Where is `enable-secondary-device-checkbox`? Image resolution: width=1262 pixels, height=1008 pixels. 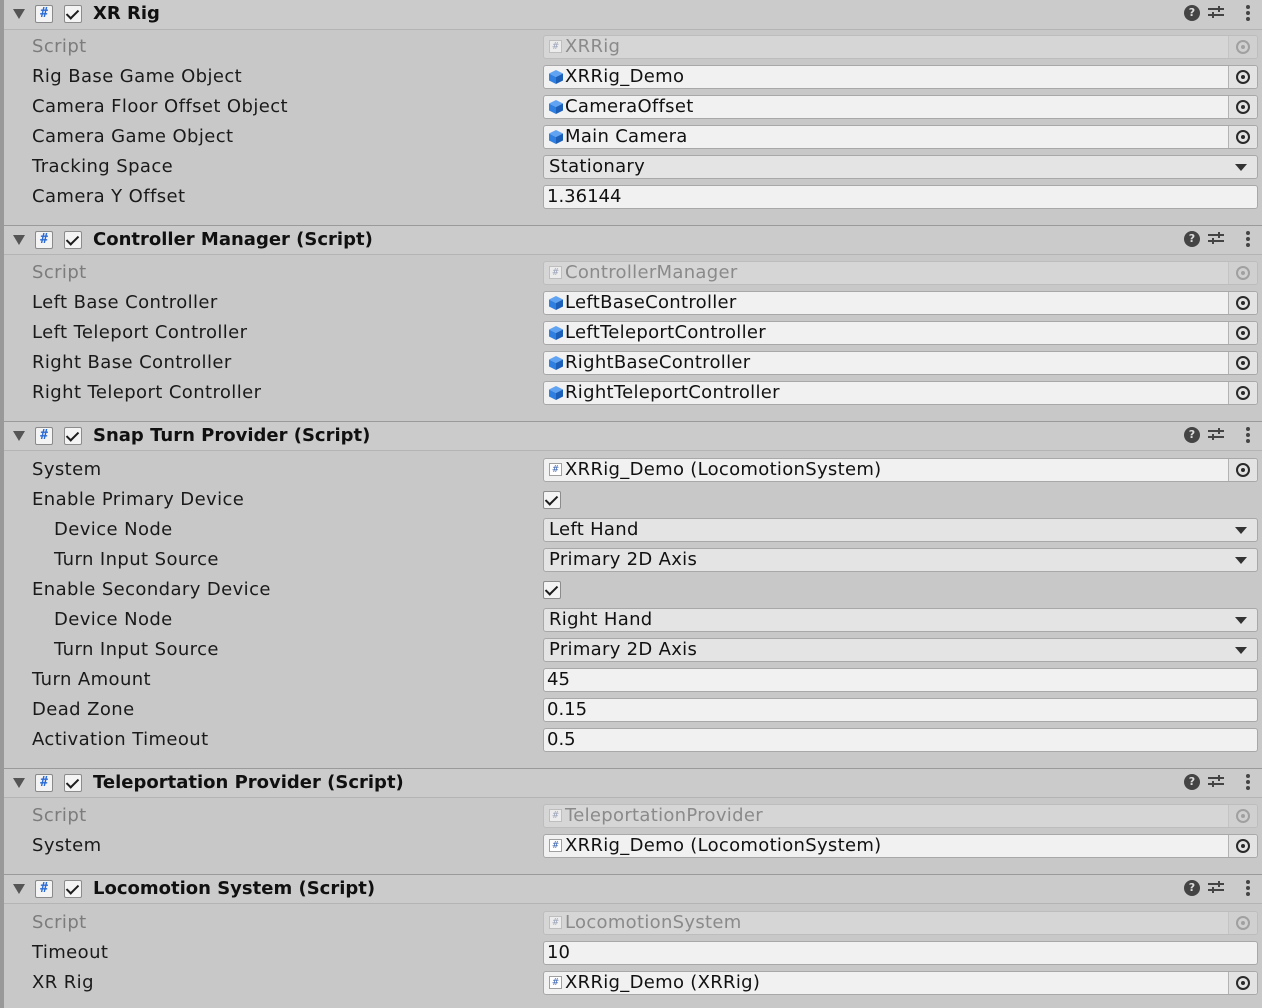
enable-secondary-device-checkbox is located at coordinates (552, 590).